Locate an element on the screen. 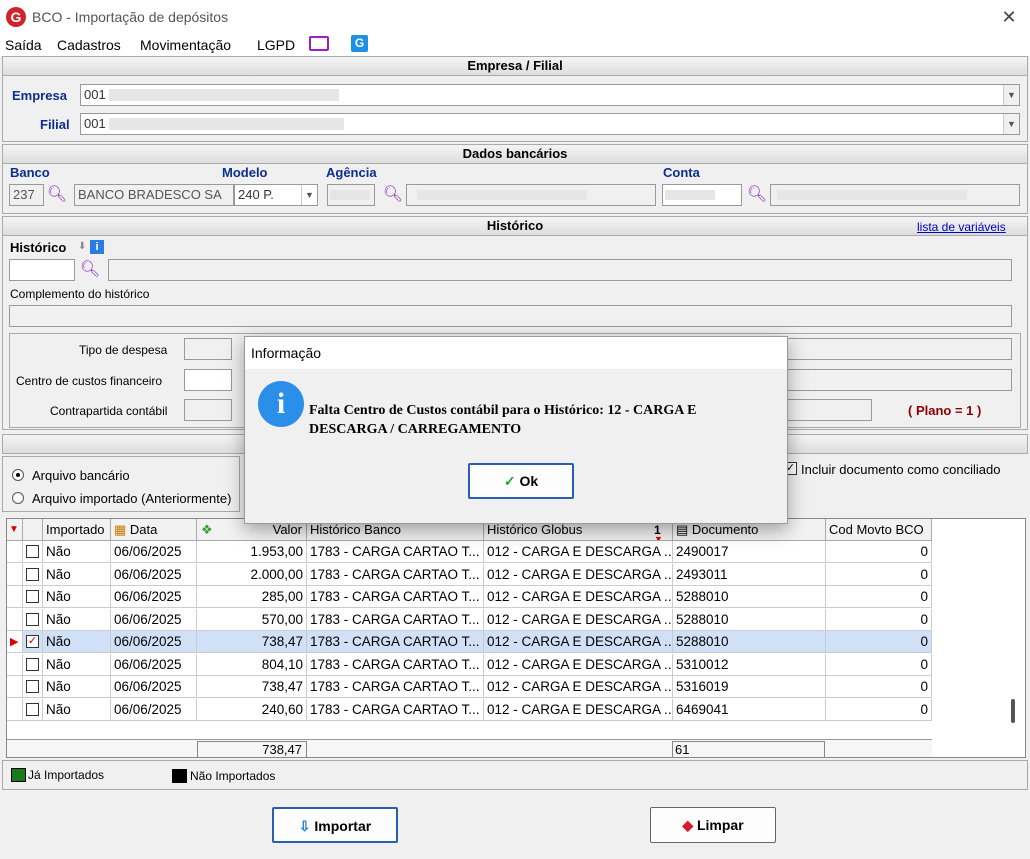  empresa-select: 001 ▼ is located at coordinates (550, 95).